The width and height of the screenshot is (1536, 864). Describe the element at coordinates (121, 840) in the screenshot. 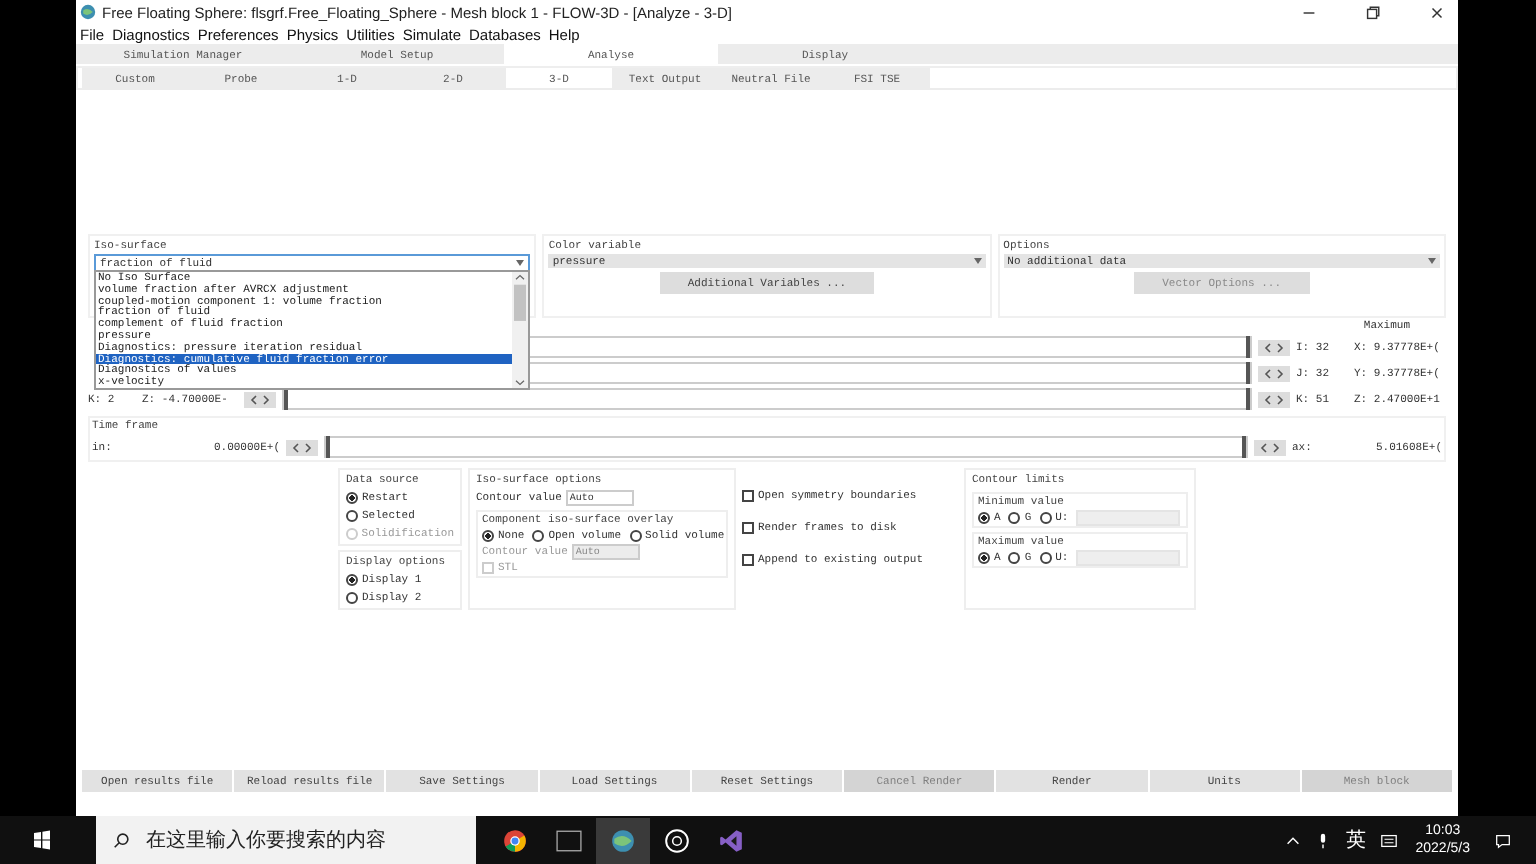

I see `search-icon` at that location.